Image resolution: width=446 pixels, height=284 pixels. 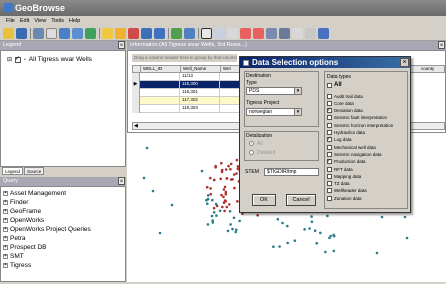 What do you see at coordinates (187, 109) in the screenshot?
I see `table-row: 118,303` at bounding box center [187, 109].